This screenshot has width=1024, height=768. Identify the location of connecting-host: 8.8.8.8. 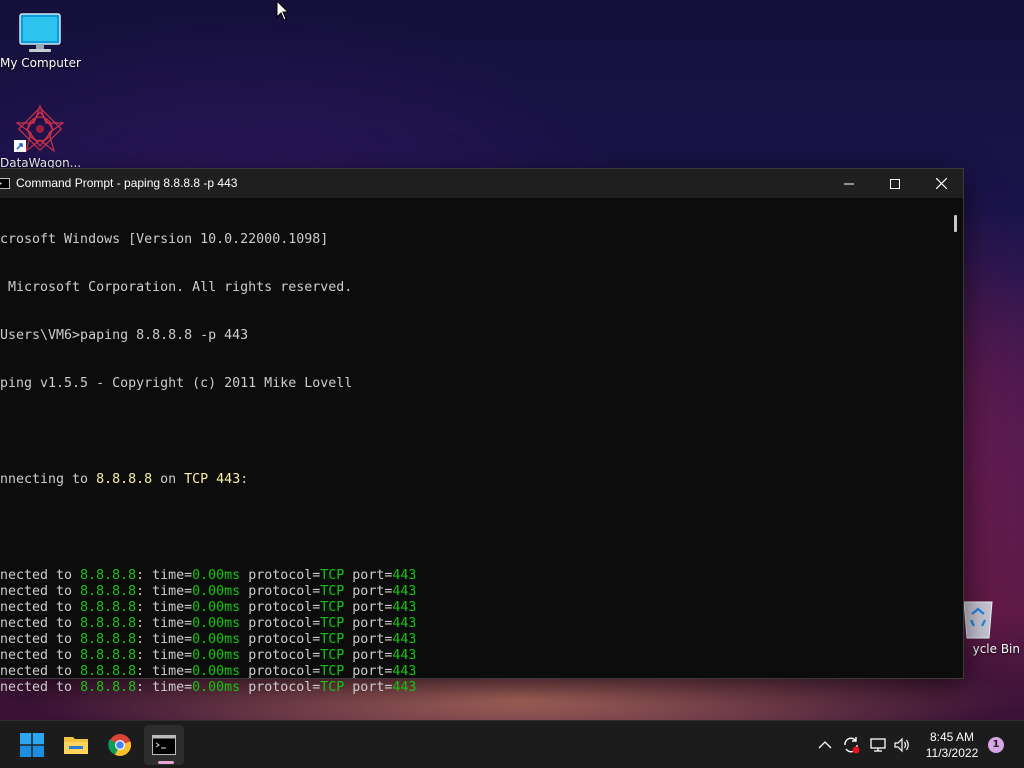
(124, 479).